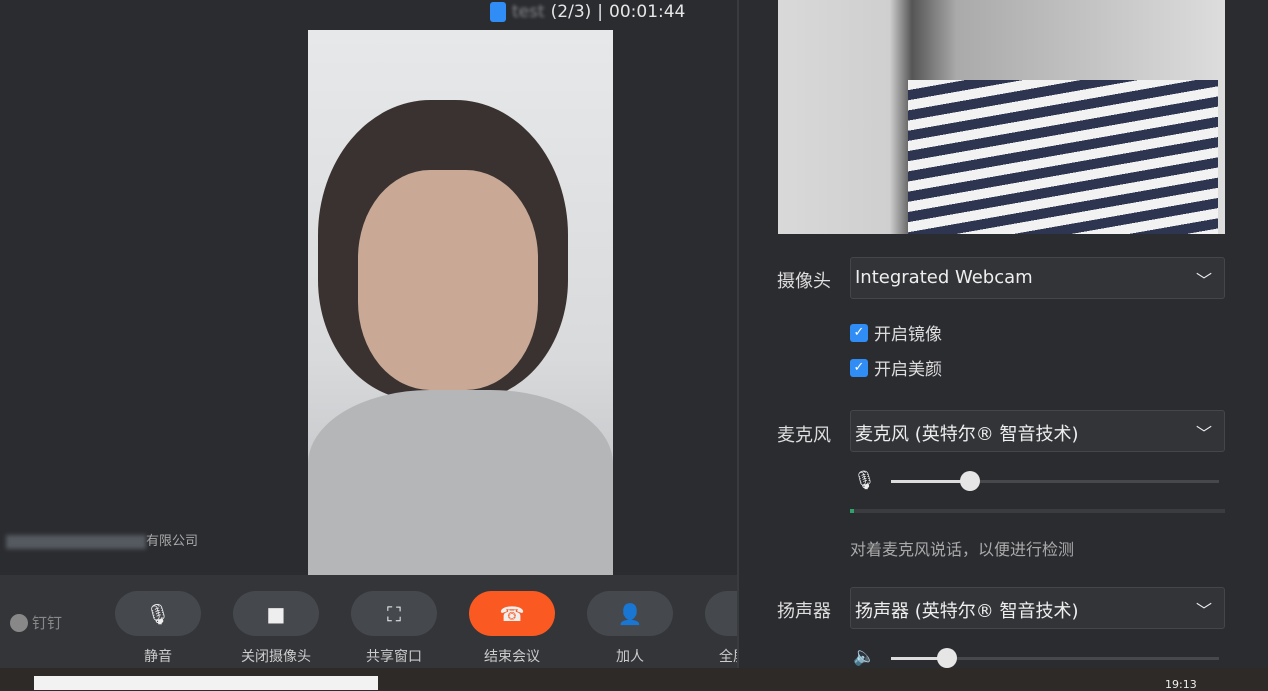 This screenshot has width=1268, height=691. Describe the element at coordinates (864, 656) in the screenshot. I see `speaker-icon: 🔈` at that location.